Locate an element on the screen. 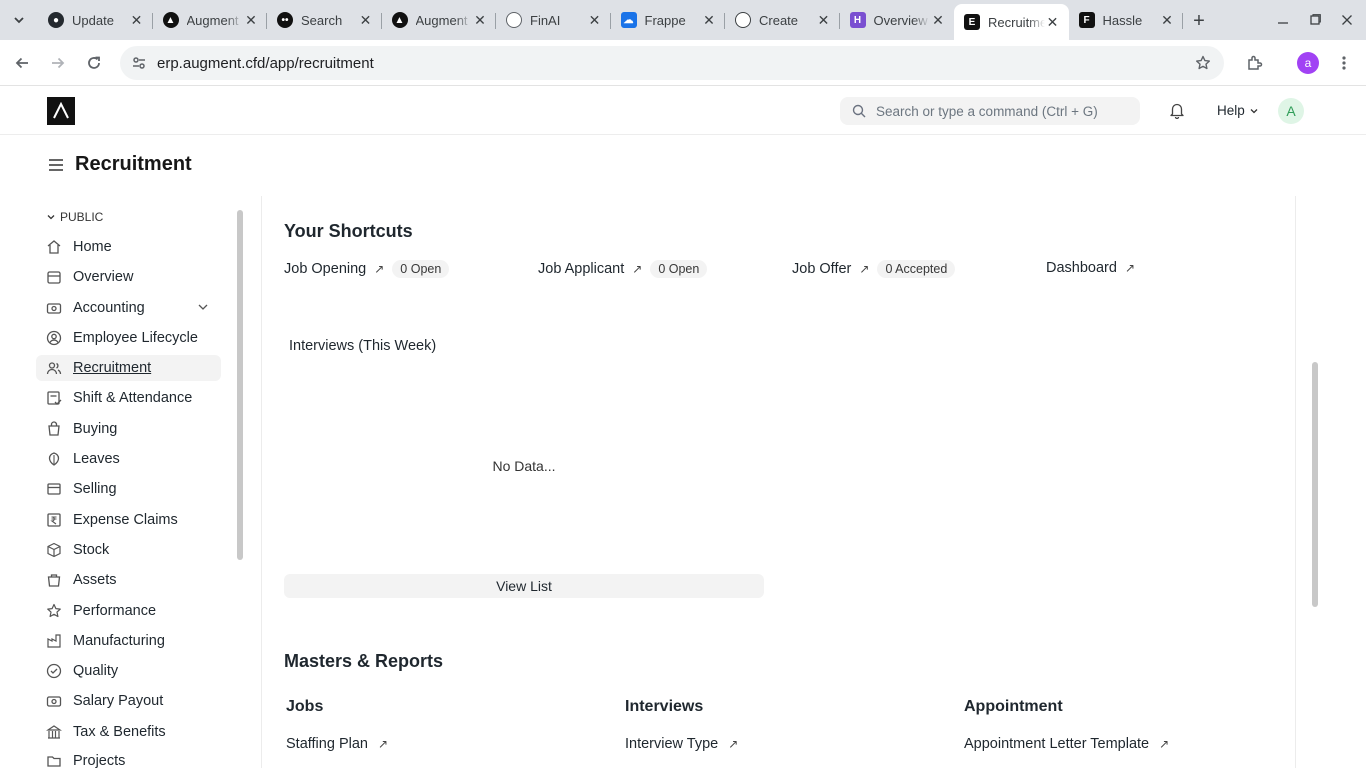  browser-tab: F Hassle ✕ is located at coordinates (1126, 20).